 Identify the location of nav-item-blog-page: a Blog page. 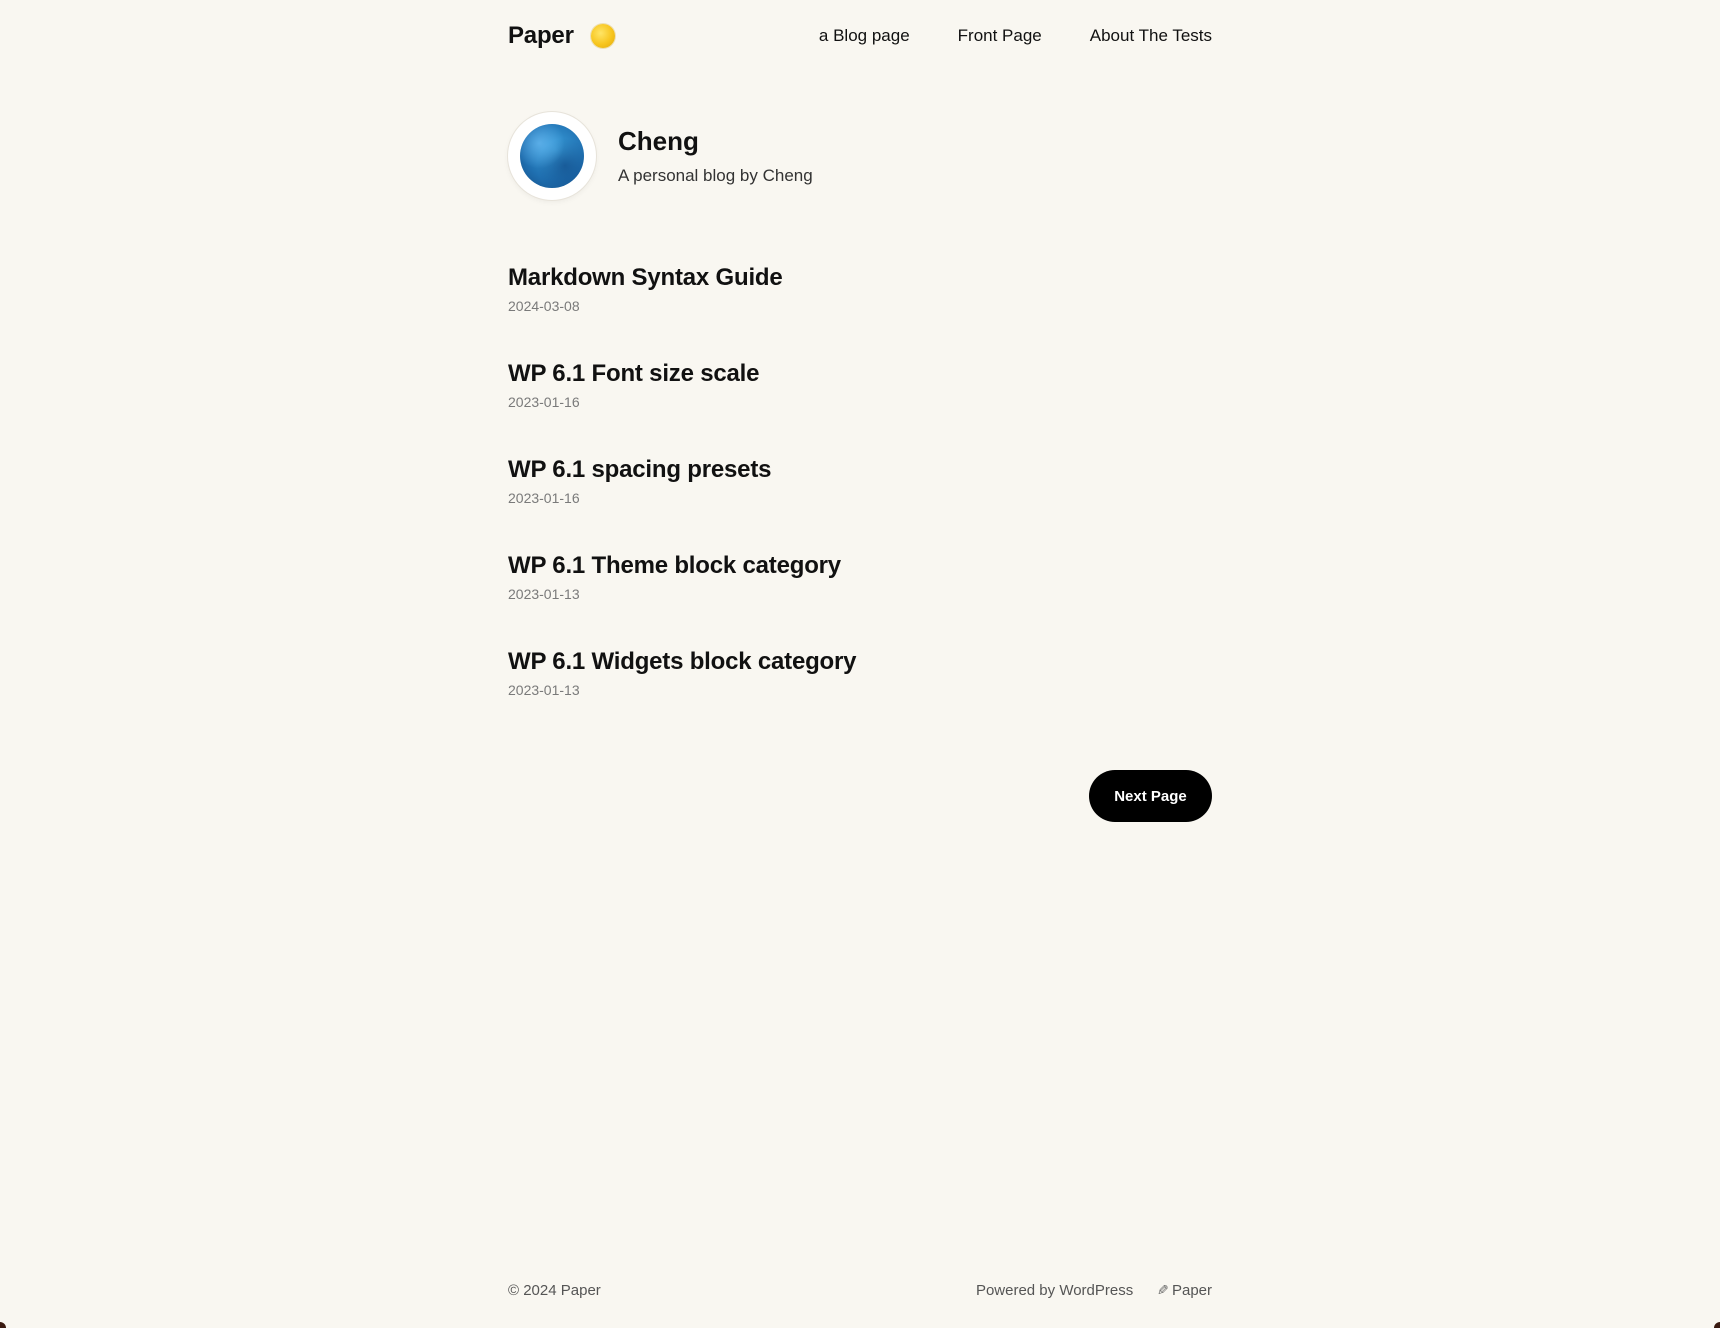
(864, 36).